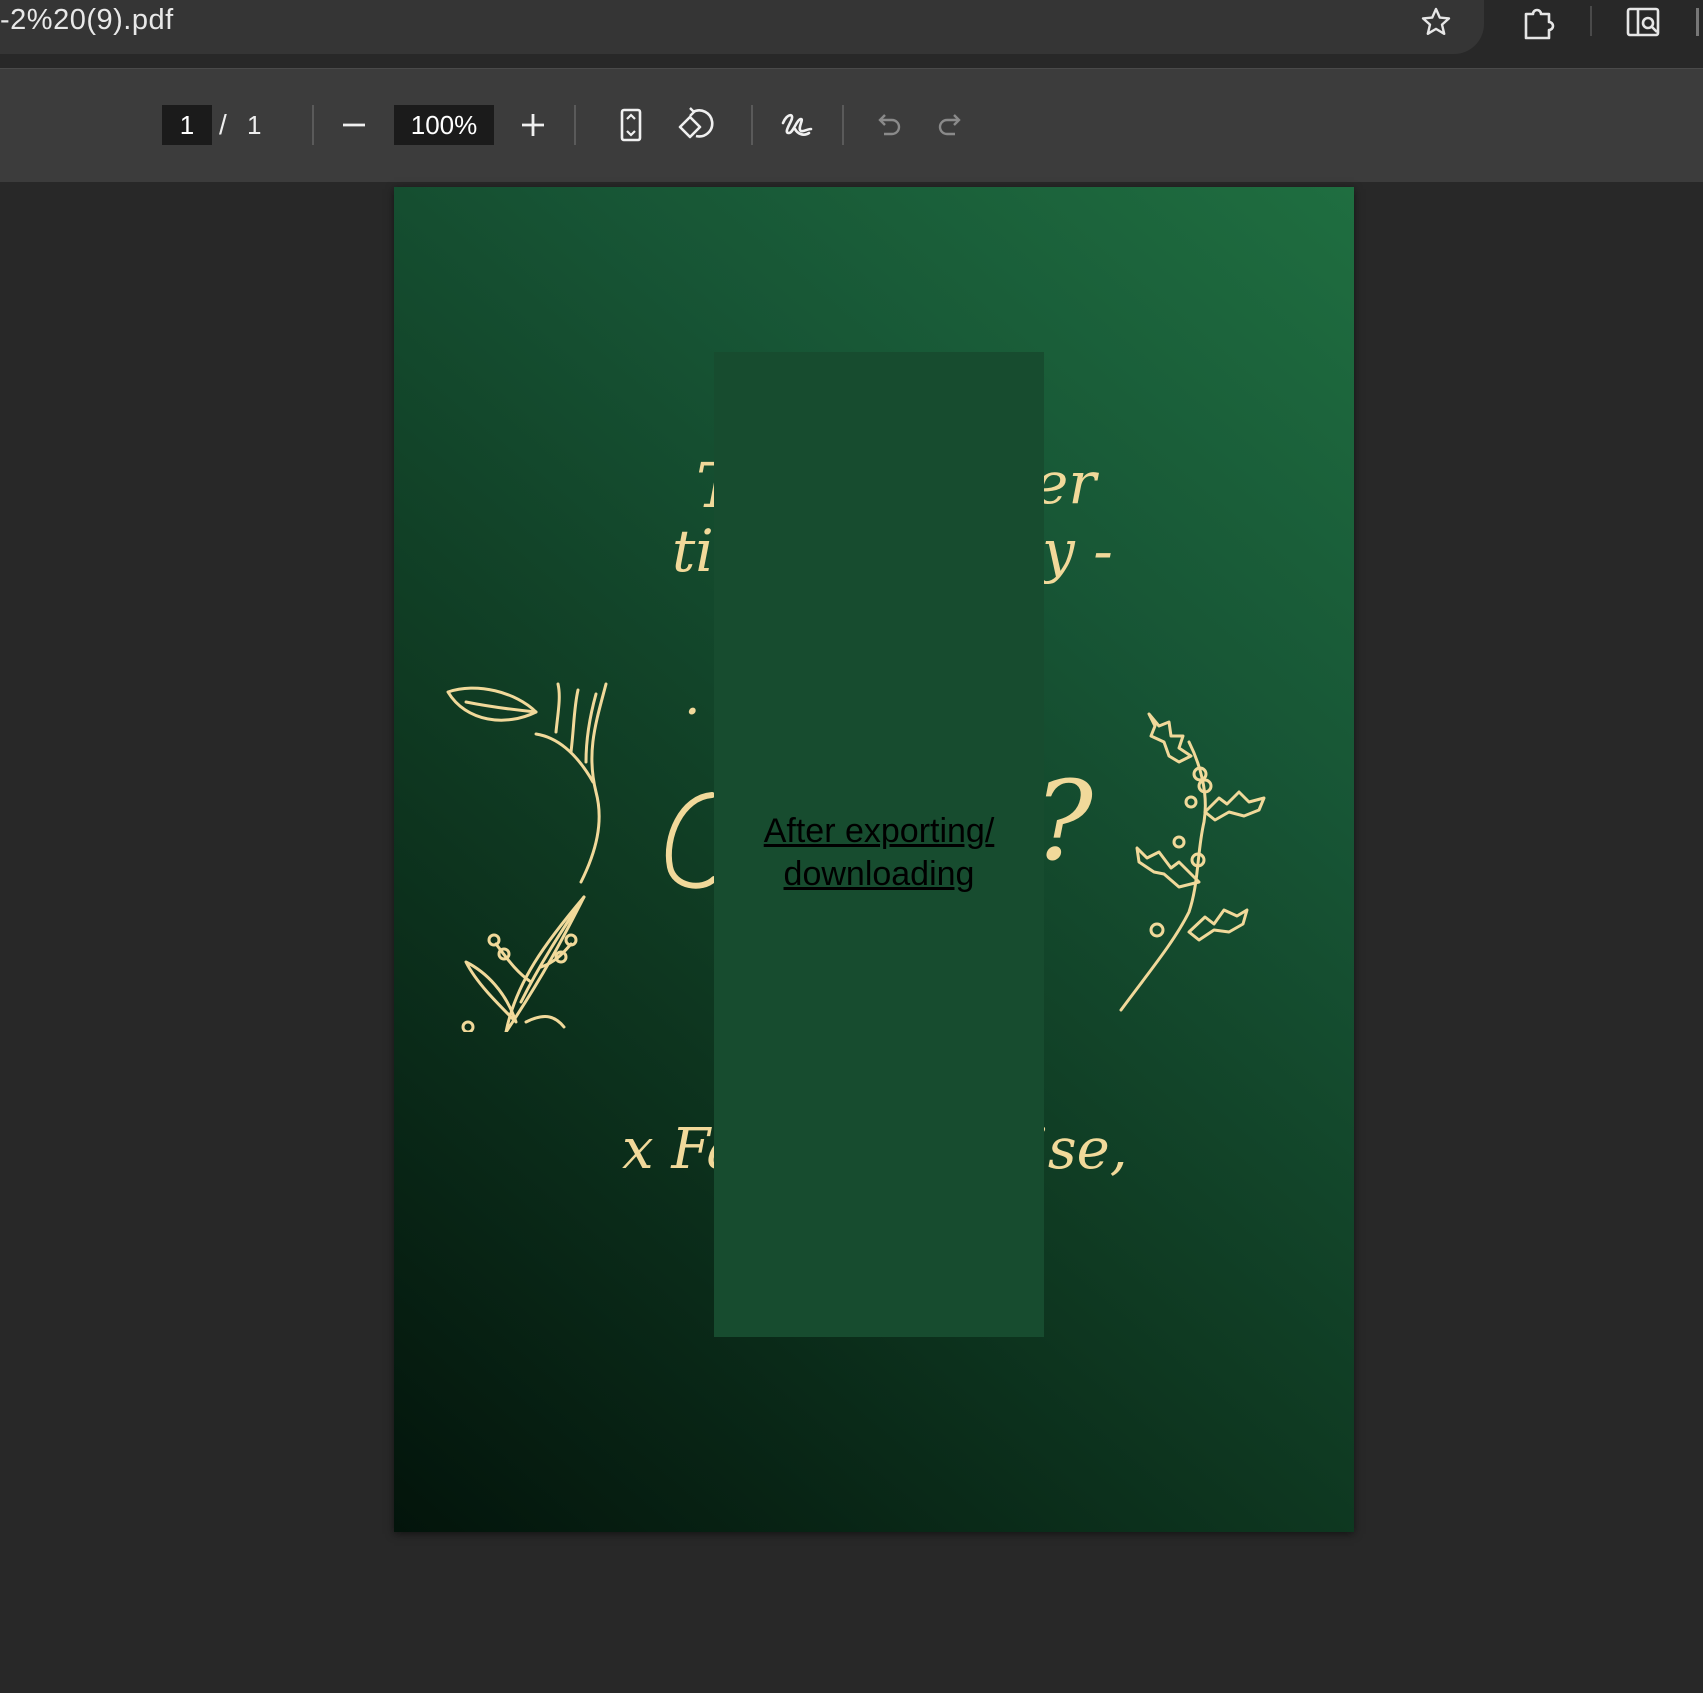 The width and height of the screenshot is (1703, 1693). I want to click on bookmark-star-icon, so click(1436, 22).